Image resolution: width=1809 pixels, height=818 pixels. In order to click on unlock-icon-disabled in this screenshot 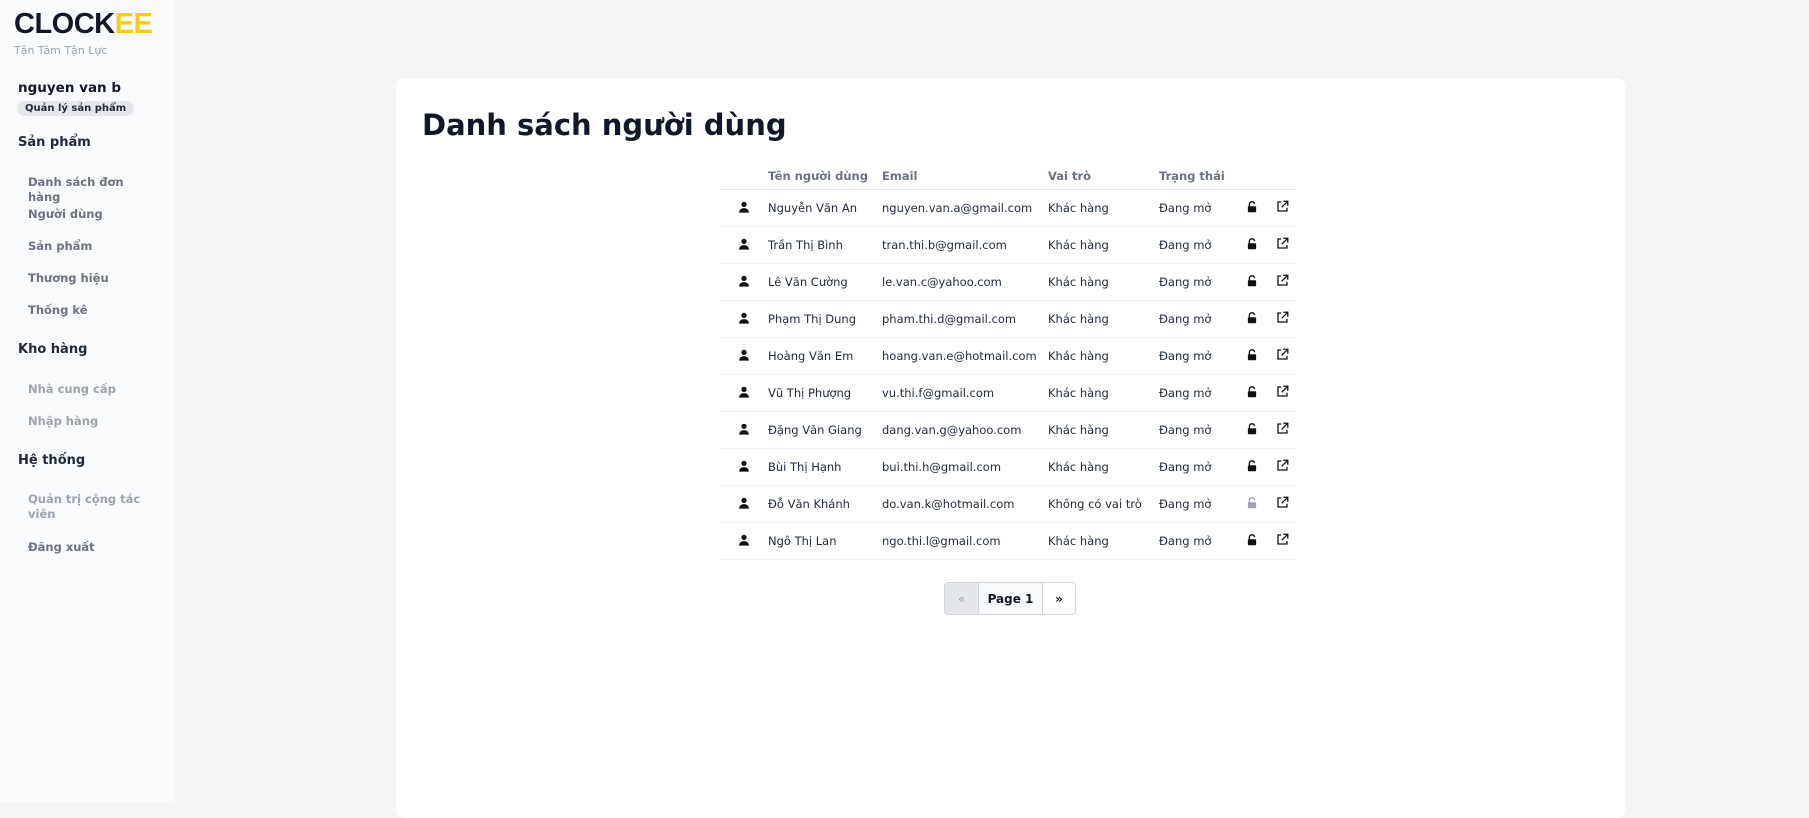, I will do `click(1252, 504)`.